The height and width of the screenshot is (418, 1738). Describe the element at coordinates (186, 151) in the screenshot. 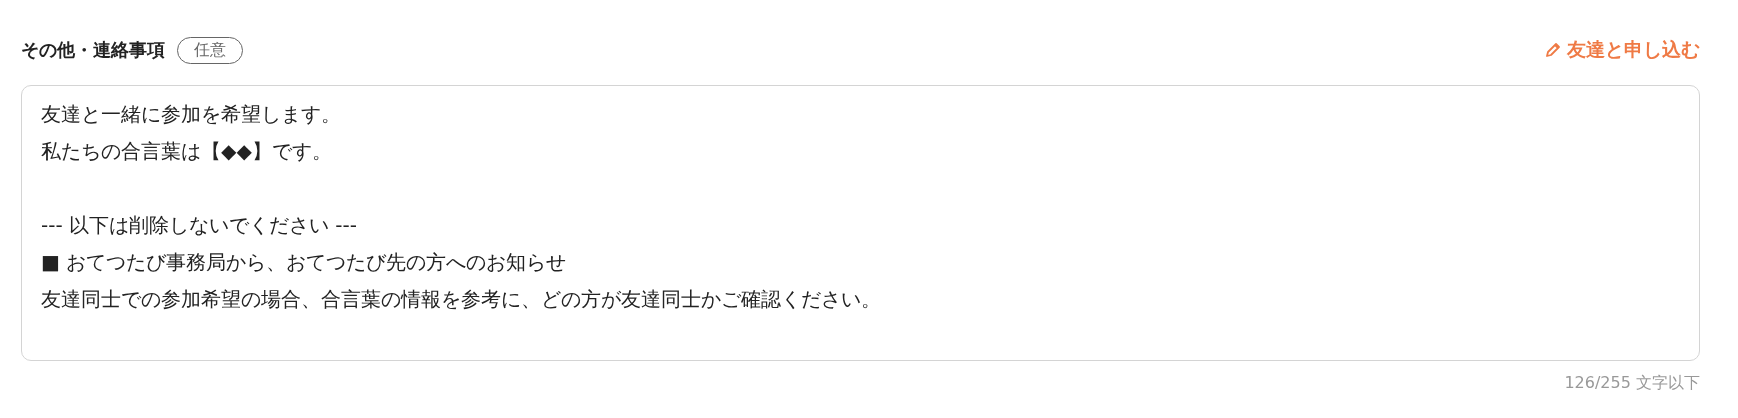

I see `message-line: 私たちの合言葉は【◆◆】です。` at that location.